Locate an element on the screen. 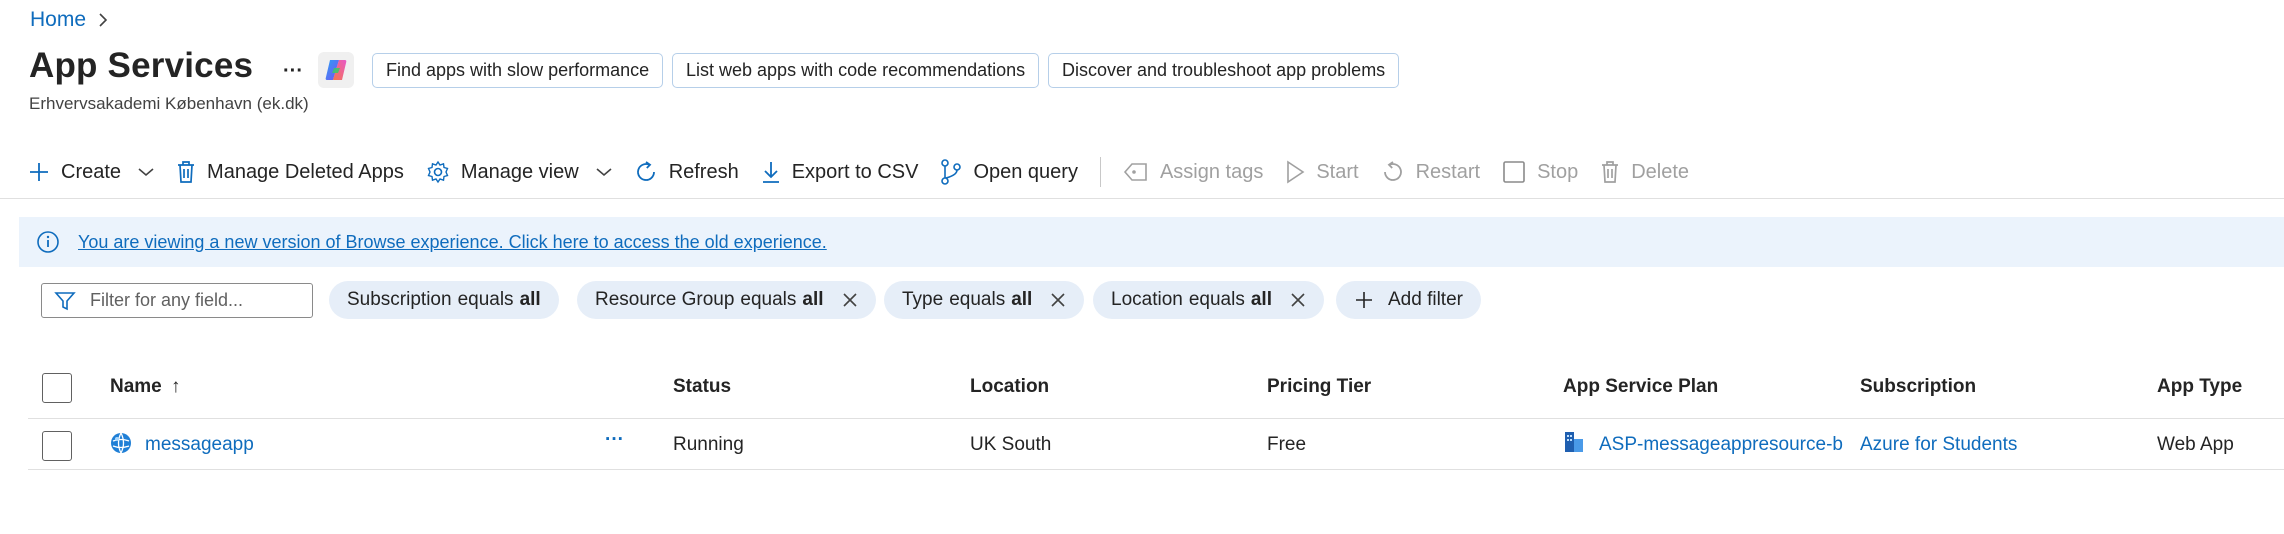 The image size is (2284, 534). restart-button: Restart is located at coordinates (1430, 172).